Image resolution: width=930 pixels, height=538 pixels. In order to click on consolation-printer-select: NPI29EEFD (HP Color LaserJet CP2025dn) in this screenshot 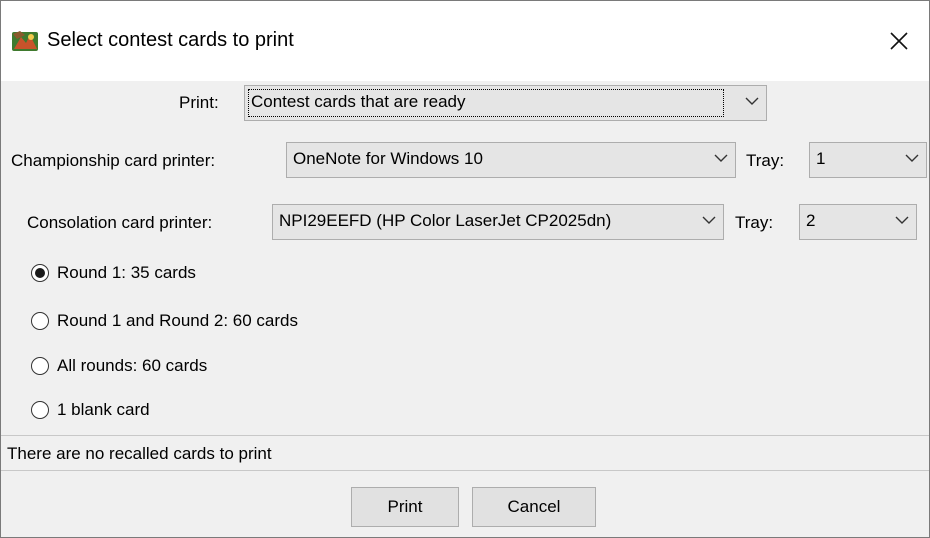, I will do `click(498, 222)`.